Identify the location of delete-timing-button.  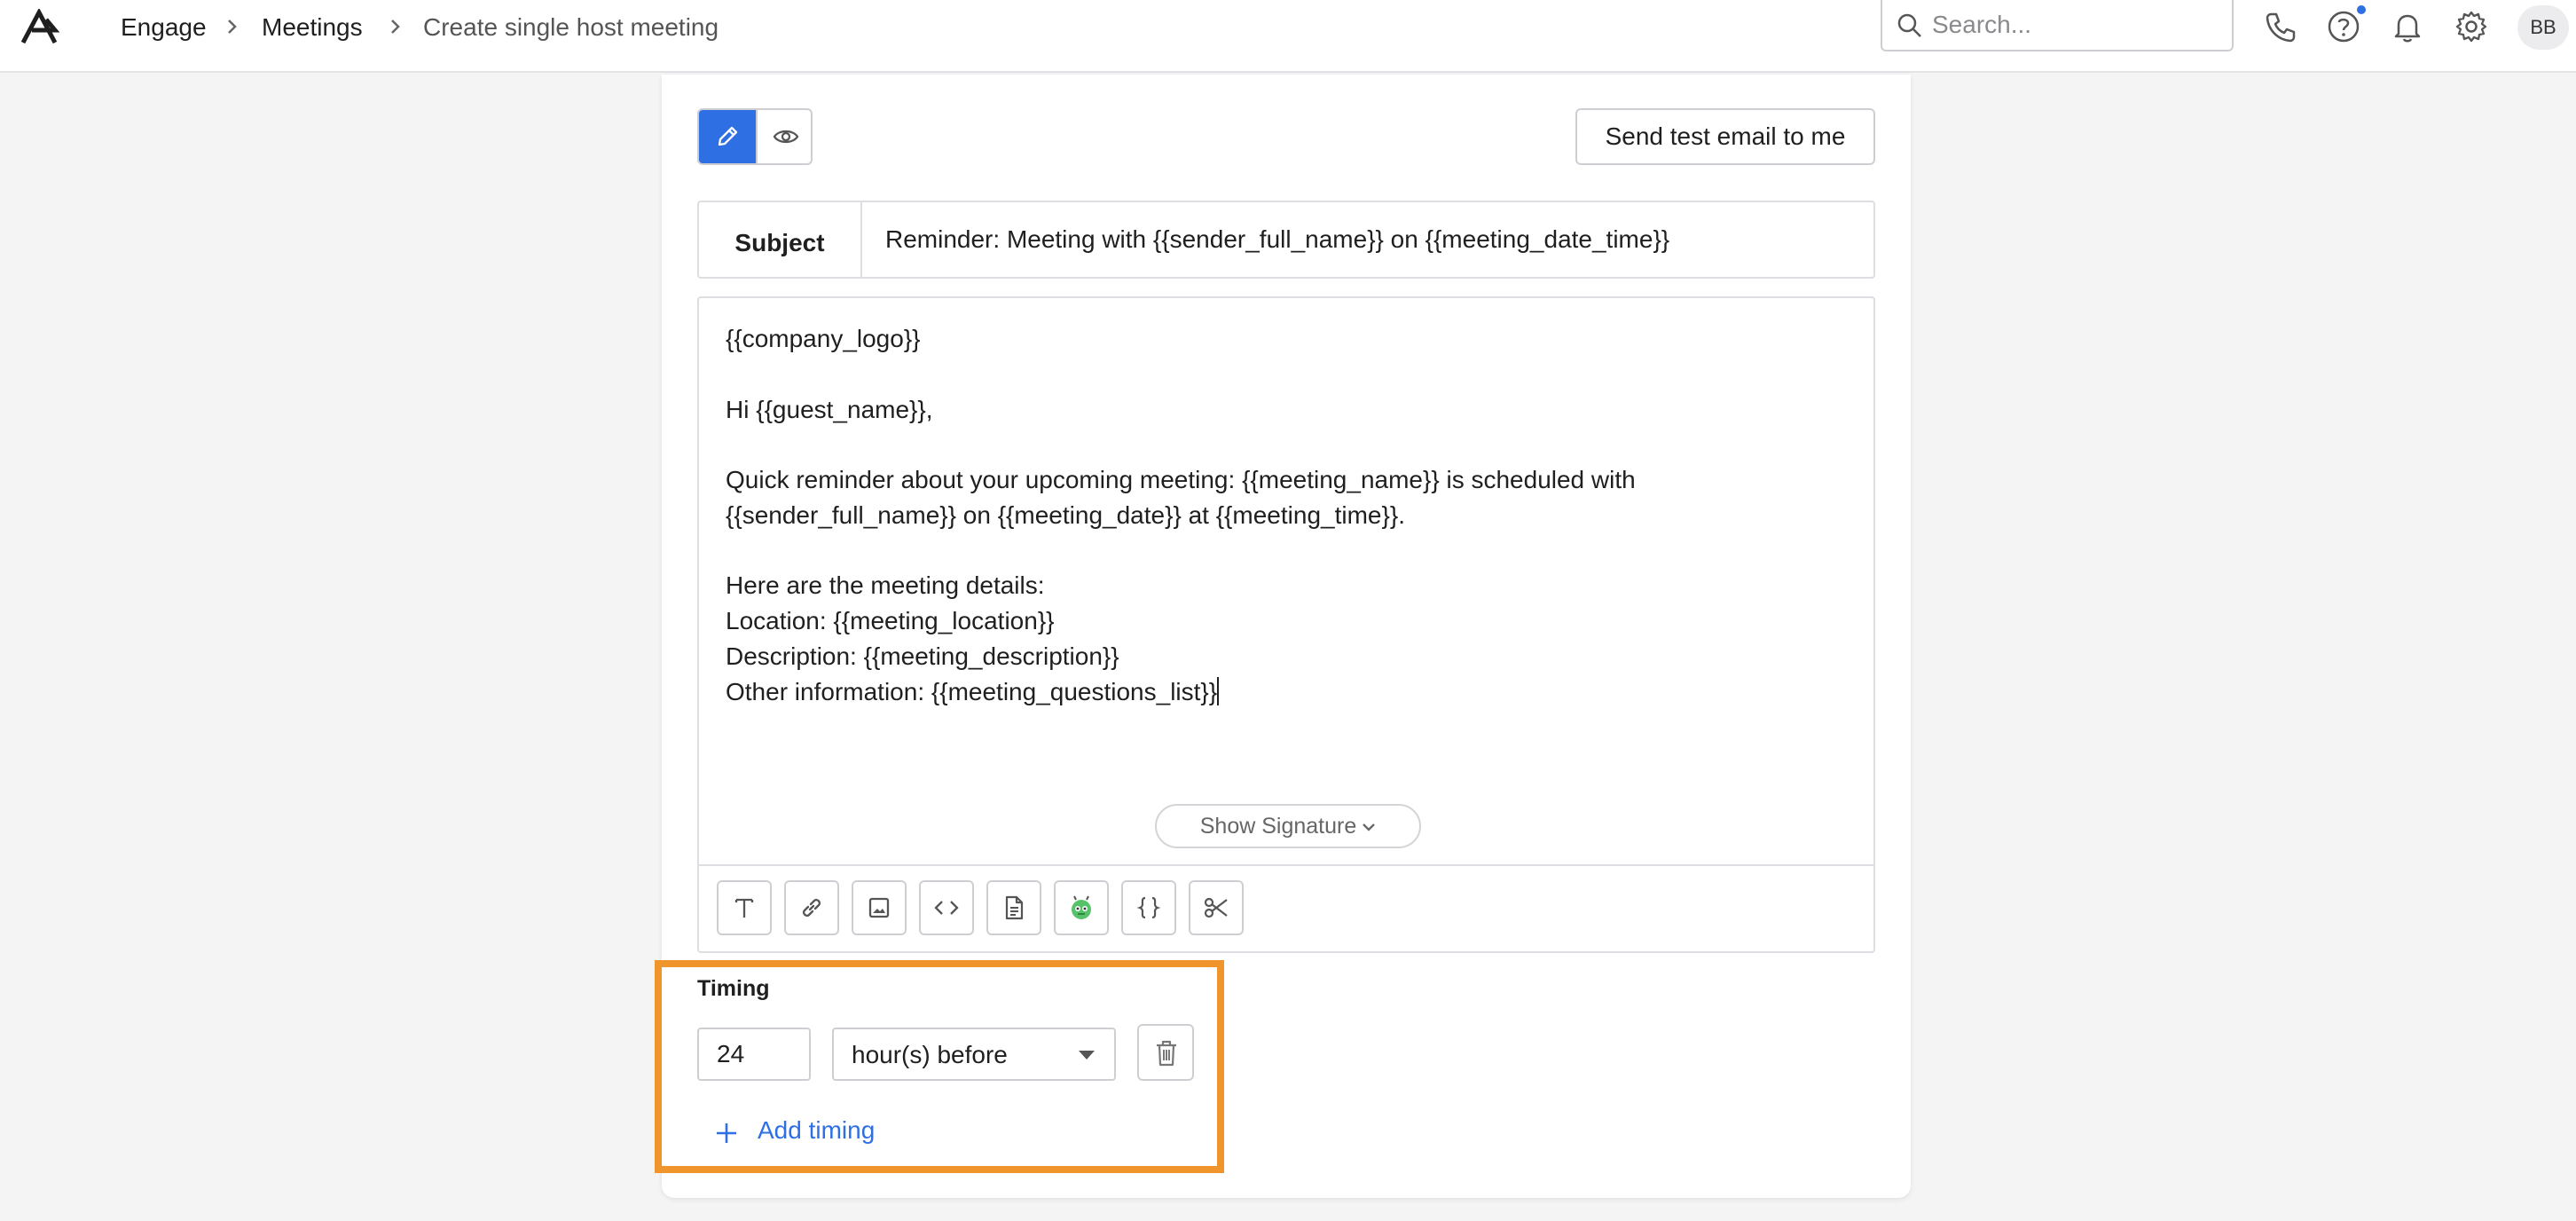
(1165, 1052).